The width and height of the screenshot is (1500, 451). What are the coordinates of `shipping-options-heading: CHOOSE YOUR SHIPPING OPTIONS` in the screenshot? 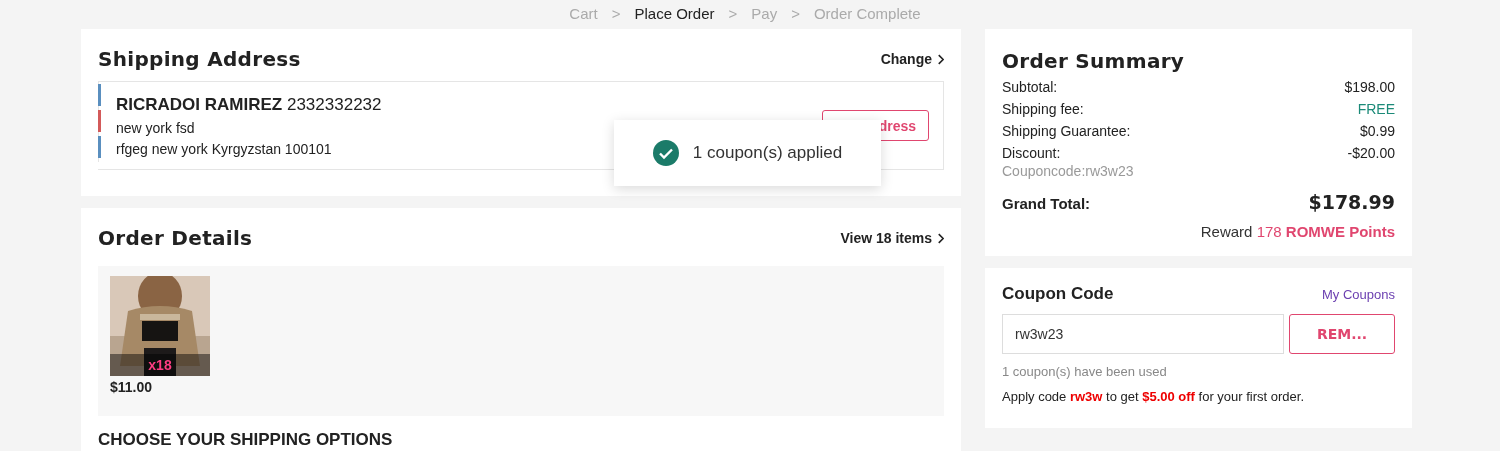 It's located at (246, 440).